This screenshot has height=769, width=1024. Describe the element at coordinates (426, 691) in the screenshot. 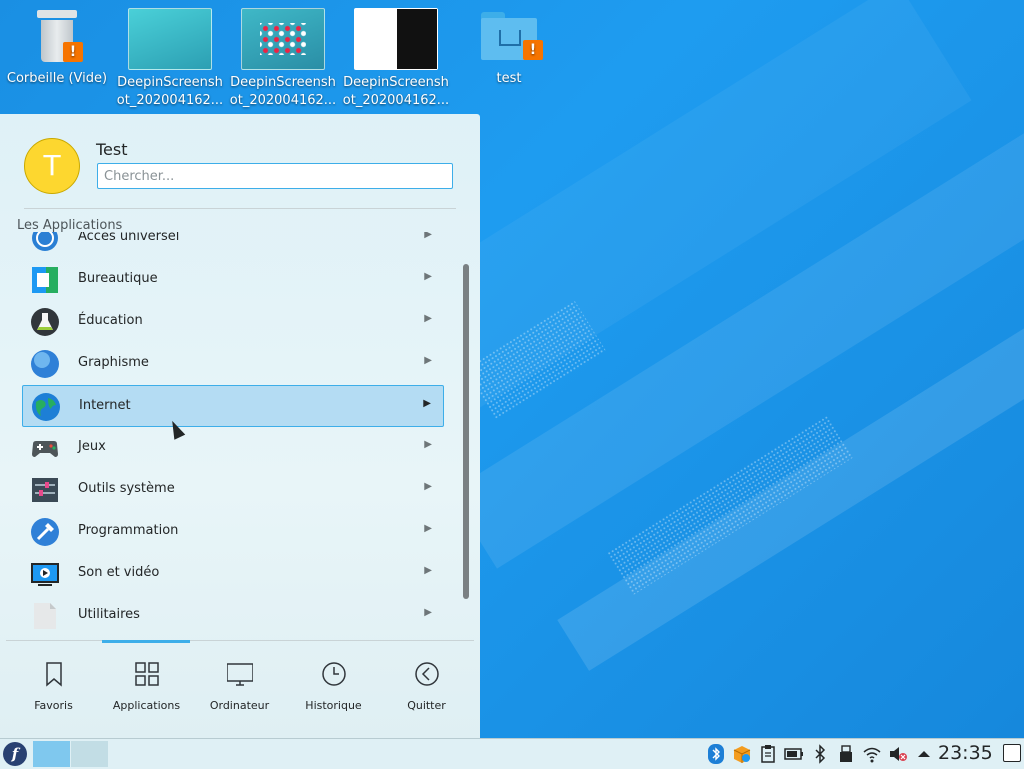

I see `tab-quit: Quitter` at that location.